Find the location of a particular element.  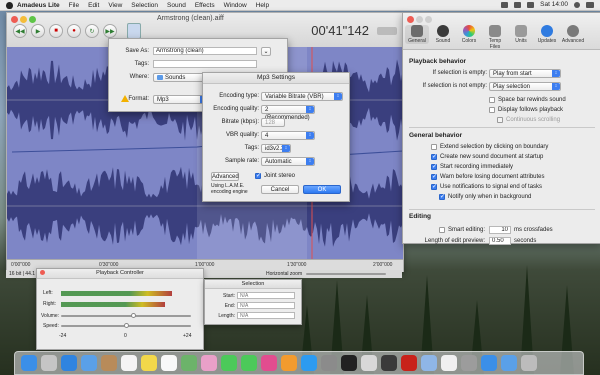

minimize-window-button is located at coordinates (23, 19).